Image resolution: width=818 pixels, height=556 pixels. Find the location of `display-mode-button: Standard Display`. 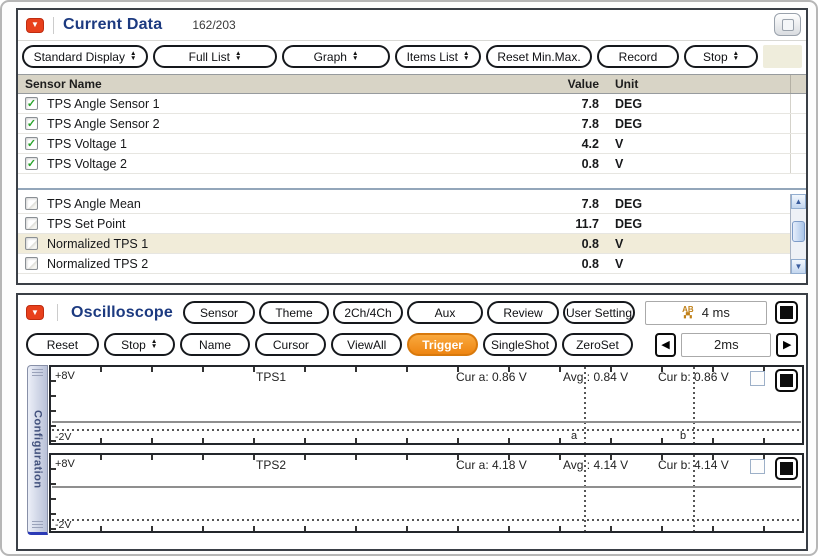

display-mode-button: Standard Display is located at coordinates (85, 56).